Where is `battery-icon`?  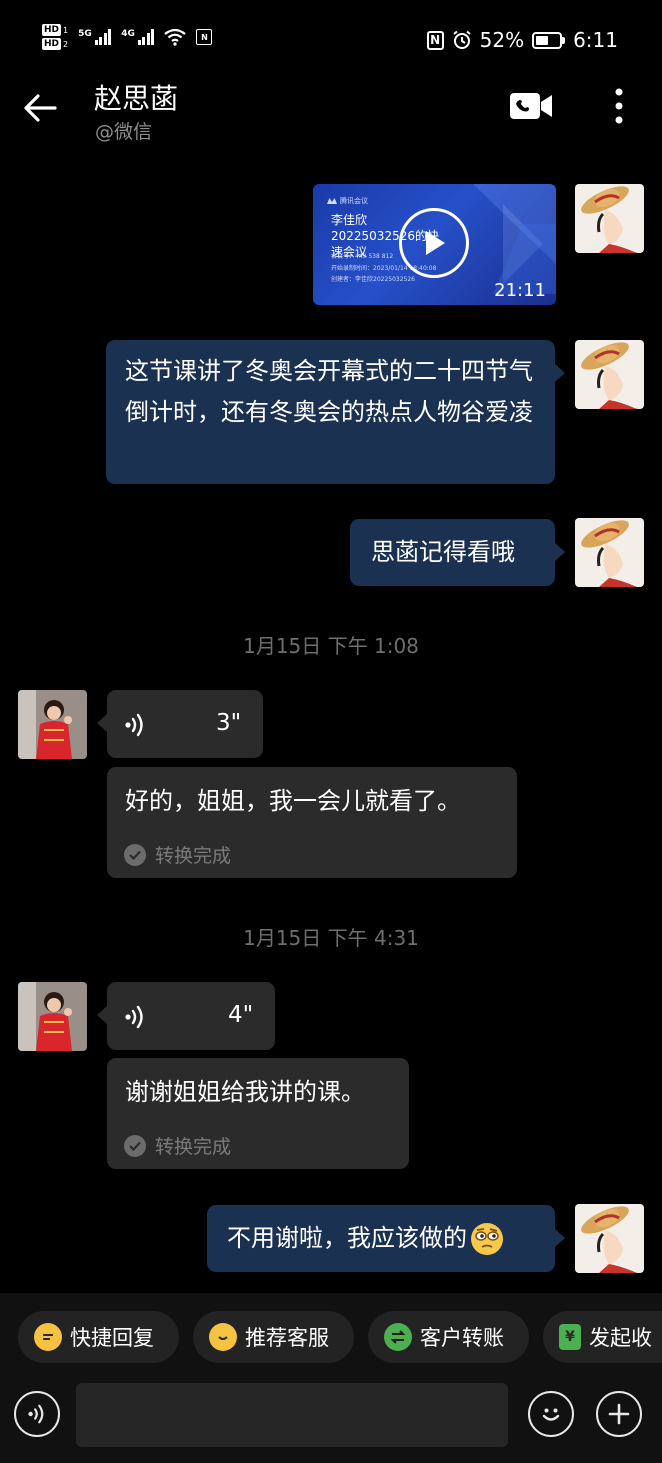
battery-icon is located at coordinates (549, 40).